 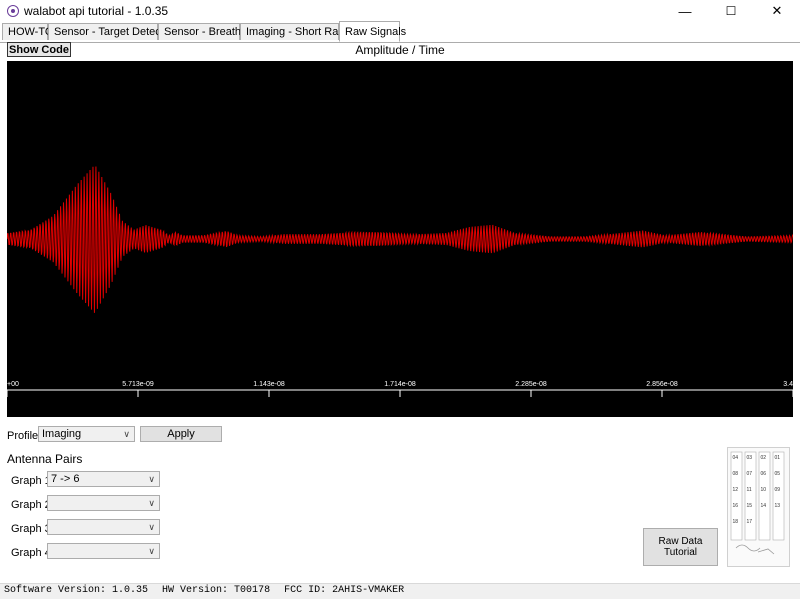 I want to click on antenna-label: 18, so click(x=736, y=522).